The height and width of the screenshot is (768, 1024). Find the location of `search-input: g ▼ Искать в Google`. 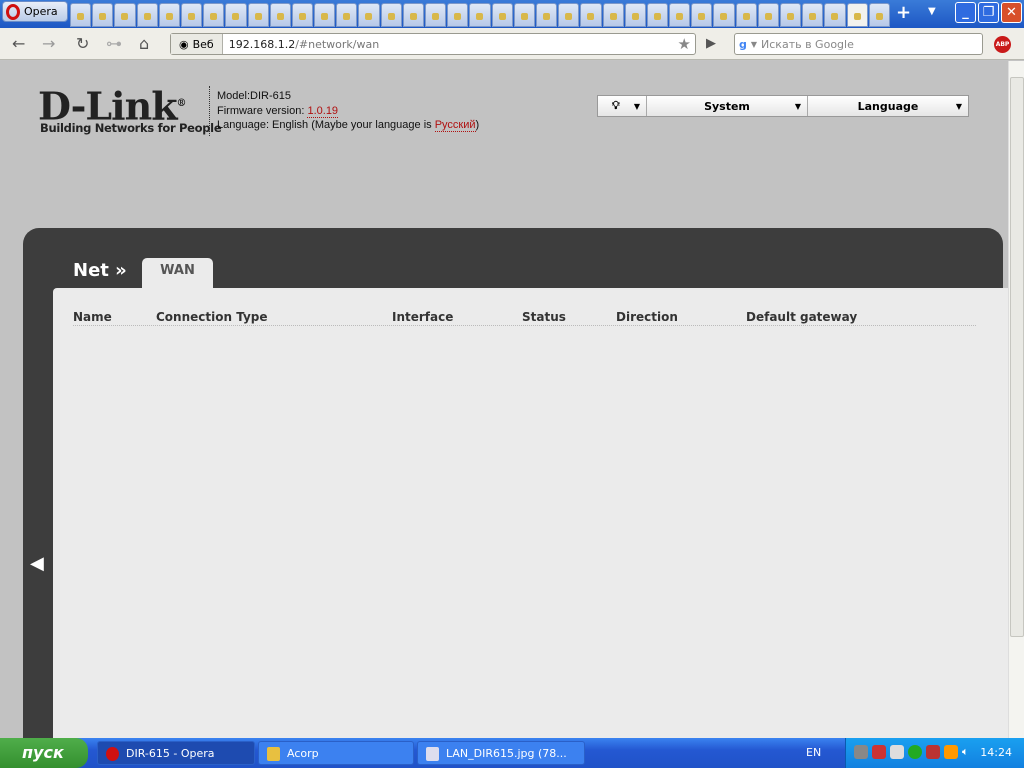

search-input: g ▼ Искать в Google is located at coordinates (858, 44).